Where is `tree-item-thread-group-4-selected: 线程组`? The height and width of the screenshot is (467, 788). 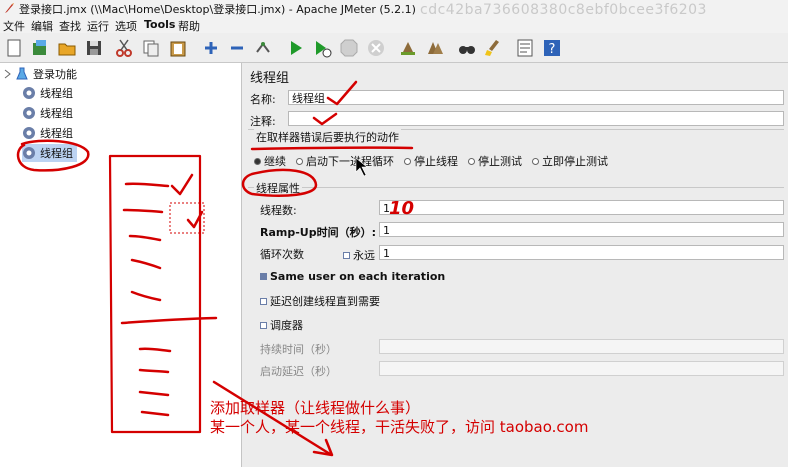 tree-item-thread-group-4-selected: 线程组 is located at coordinates (49, 153).